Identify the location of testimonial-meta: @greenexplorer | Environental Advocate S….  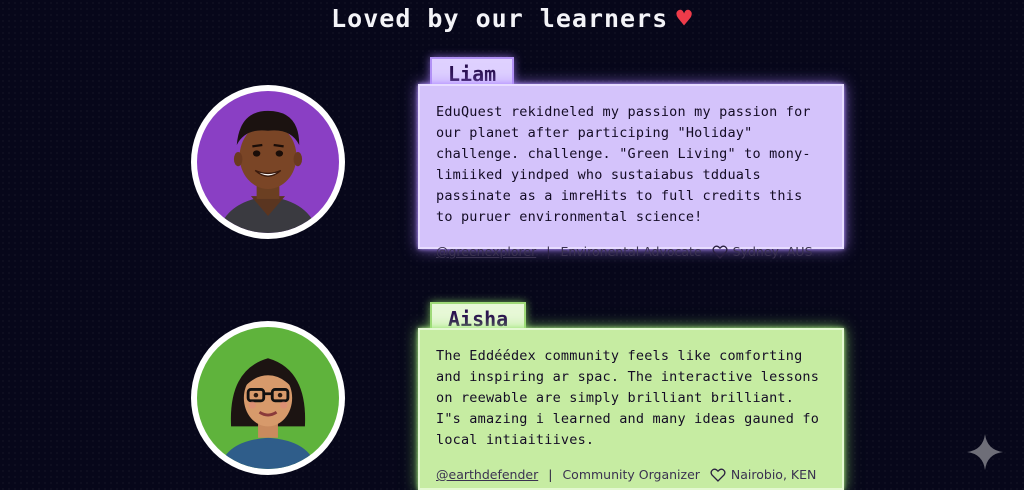
(630, 251).